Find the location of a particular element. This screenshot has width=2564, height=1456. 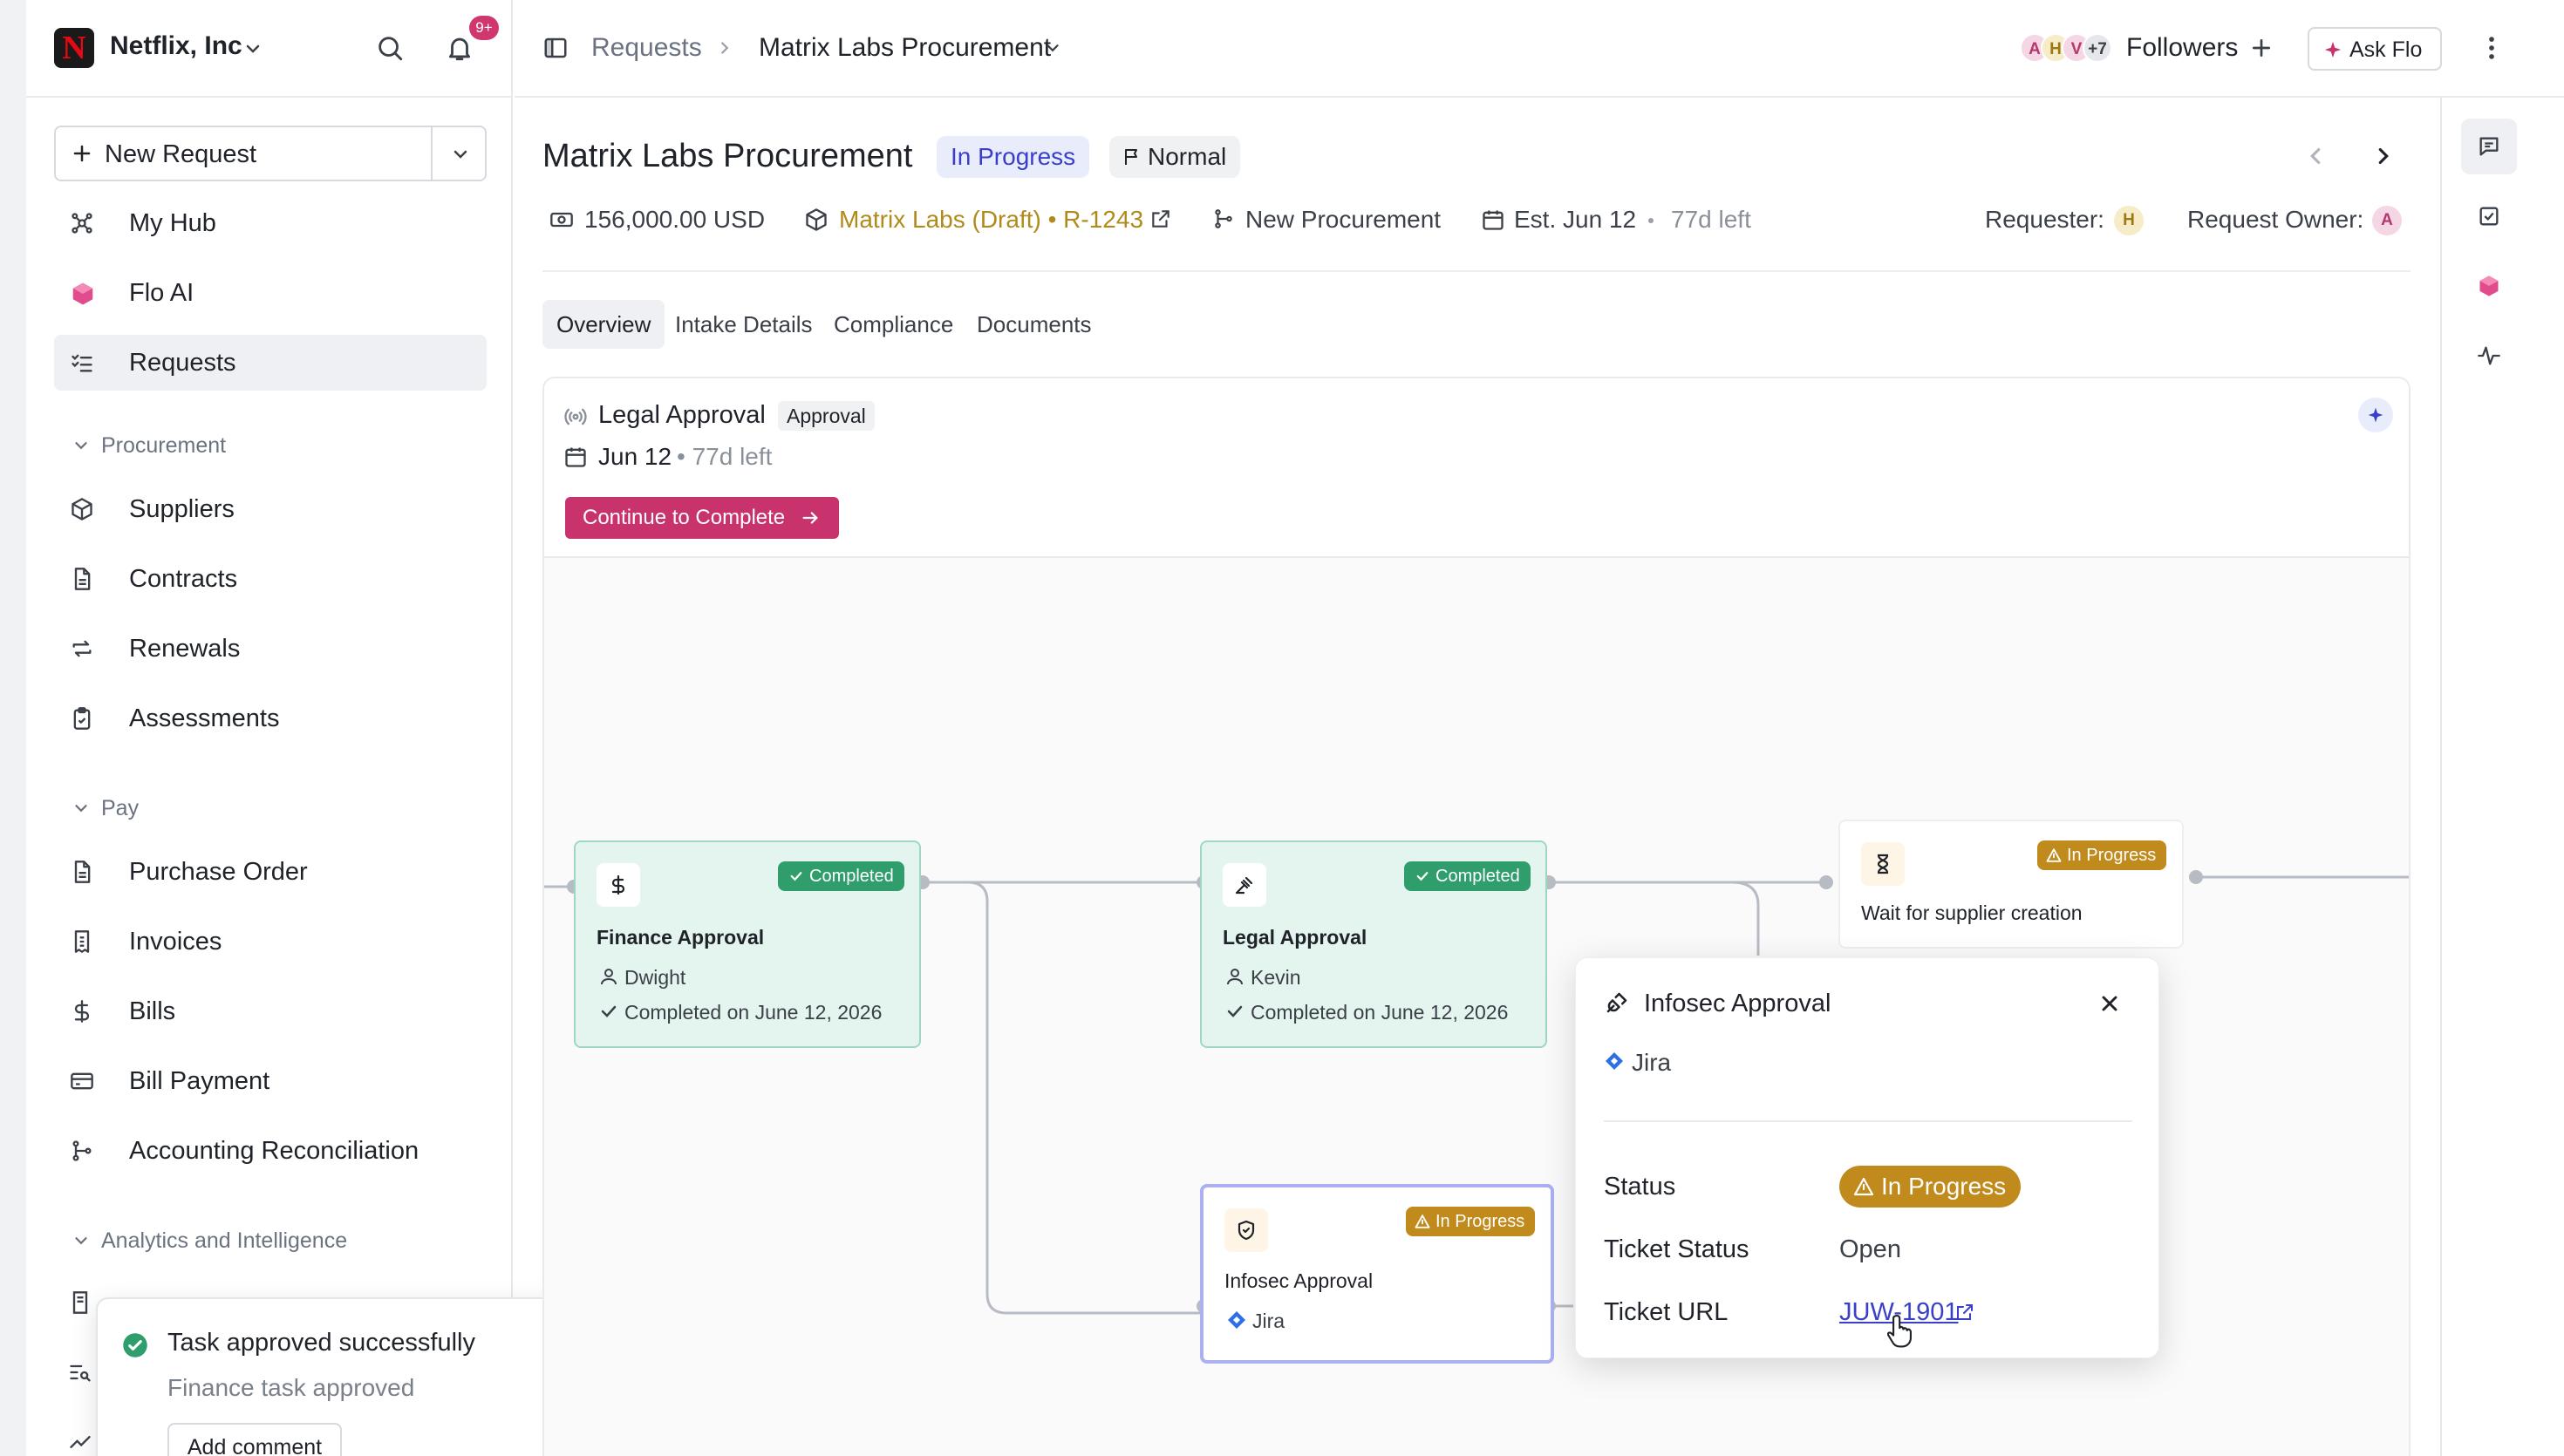

followers-more: +7 is located at coordinates (2097, 48).